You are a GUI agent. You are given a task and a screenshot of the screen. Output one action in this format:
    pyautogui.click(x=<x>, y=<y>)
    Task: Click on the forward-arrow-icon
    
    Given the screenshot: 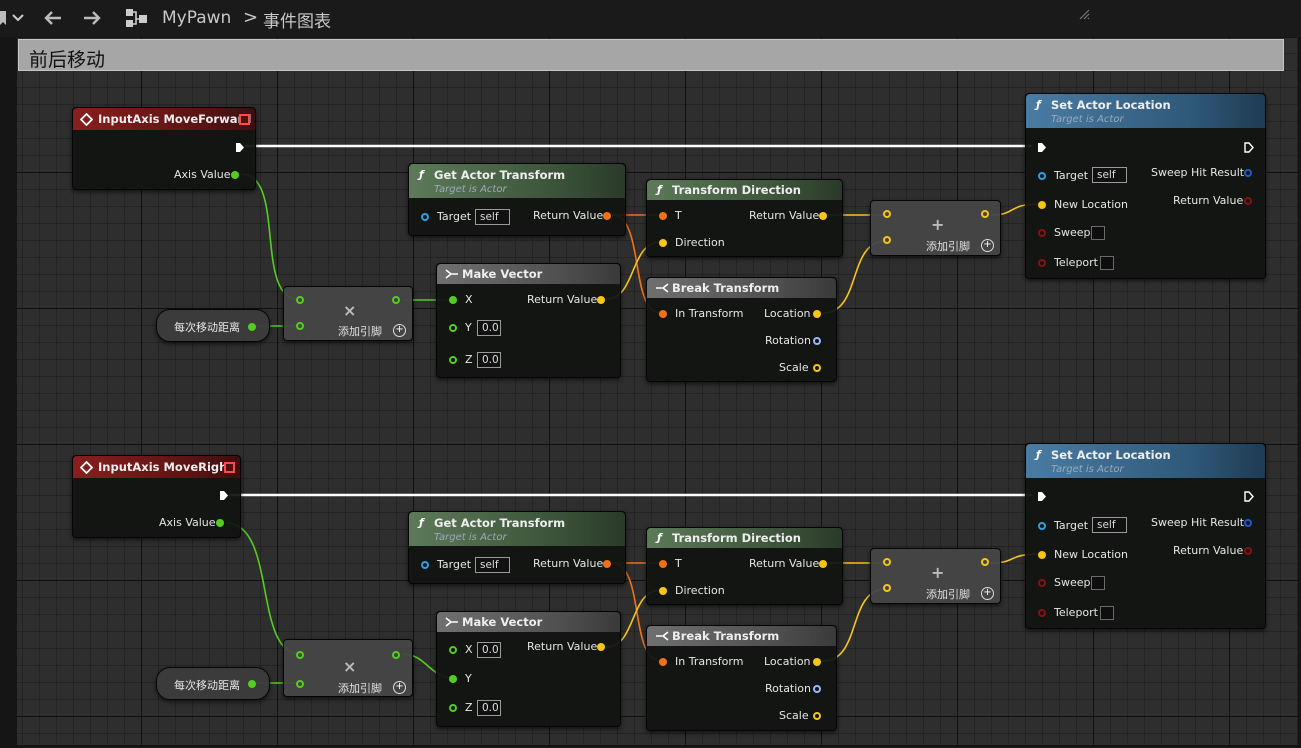 What is the action you would take?
    pyautogui.click(x=92, y=18)
    